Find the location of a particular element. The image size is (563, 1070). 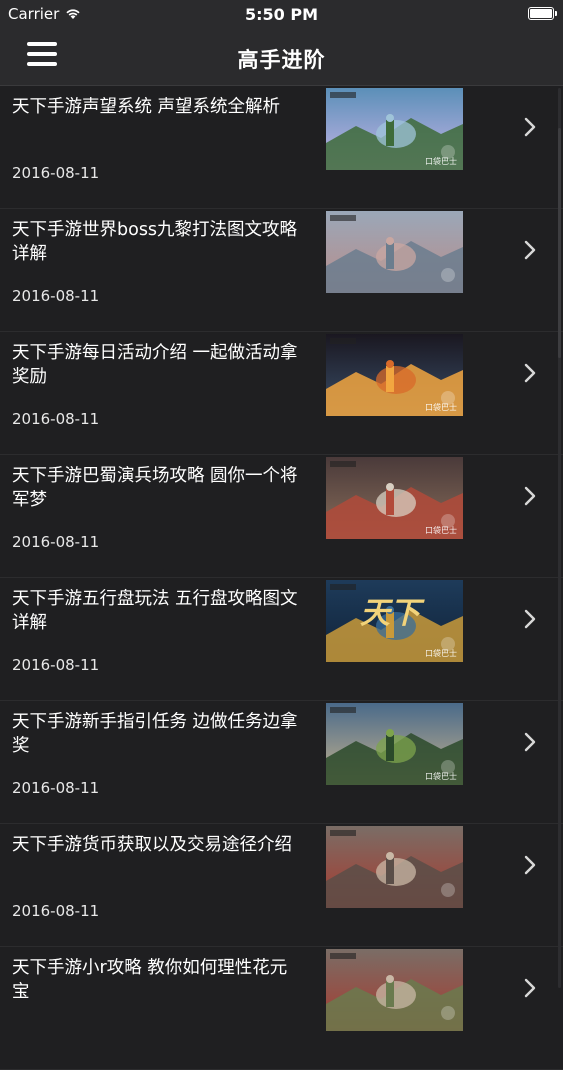

article-title: 天下手游声望系统 声望系统全解析 is located at coordinates (146, 107).